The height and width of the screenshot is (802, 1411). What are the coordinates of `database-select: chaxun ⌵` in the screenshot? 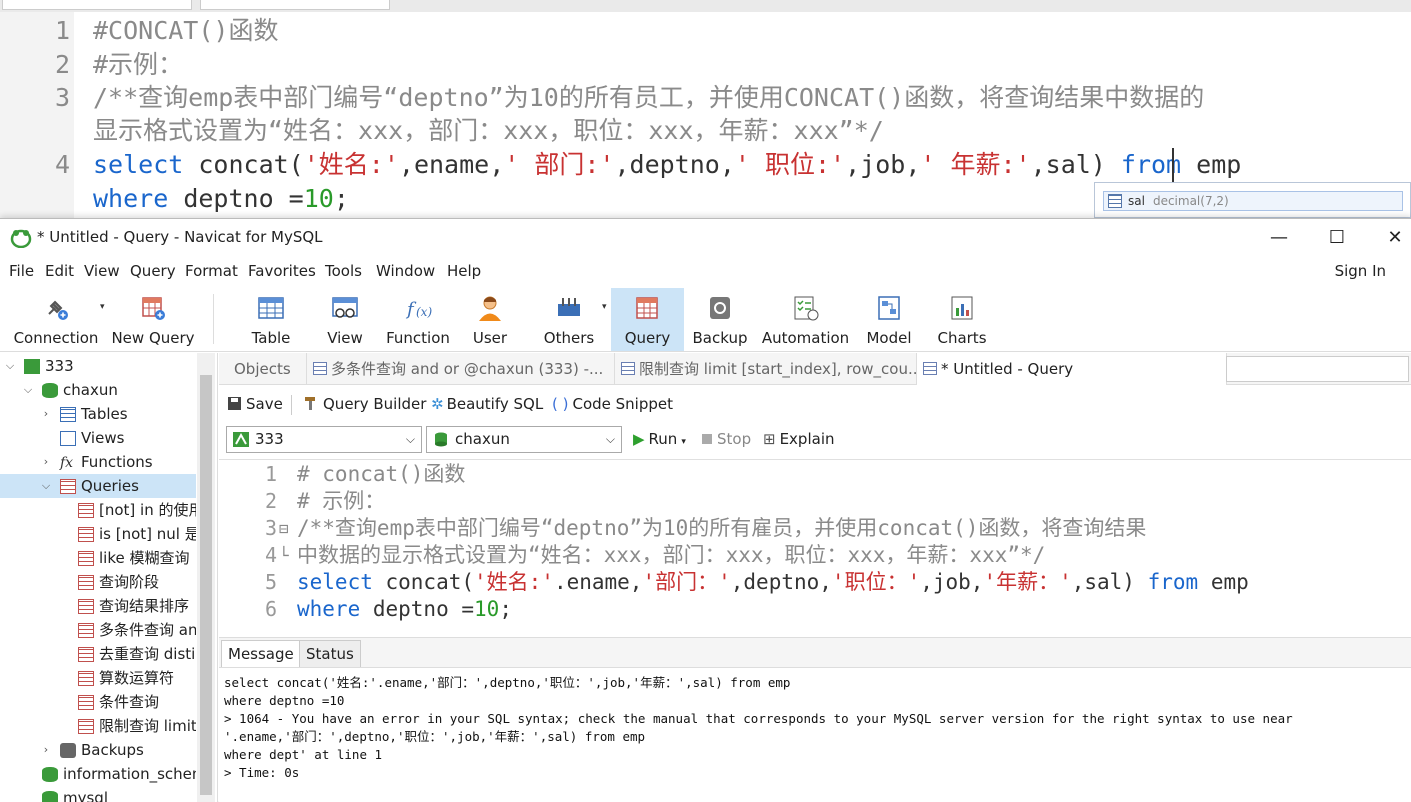 It's located at (524, 439).